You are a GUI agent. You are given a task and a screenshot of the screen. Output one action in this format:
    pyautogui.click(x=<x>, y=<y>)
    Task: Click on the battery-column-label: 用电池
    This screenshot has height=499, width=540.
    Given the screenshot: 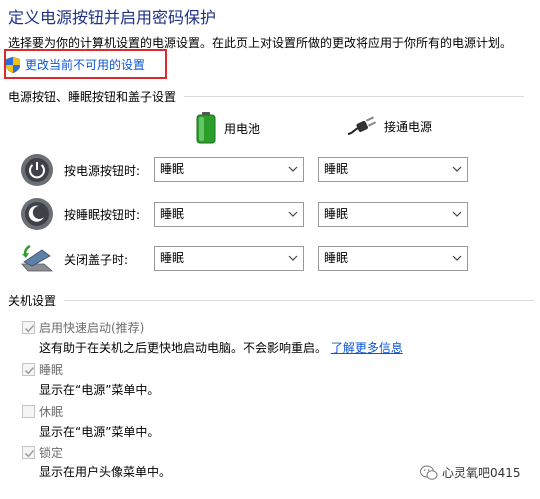 What is the action you would take?
    pyautogui.click(x=242, y=128)
    